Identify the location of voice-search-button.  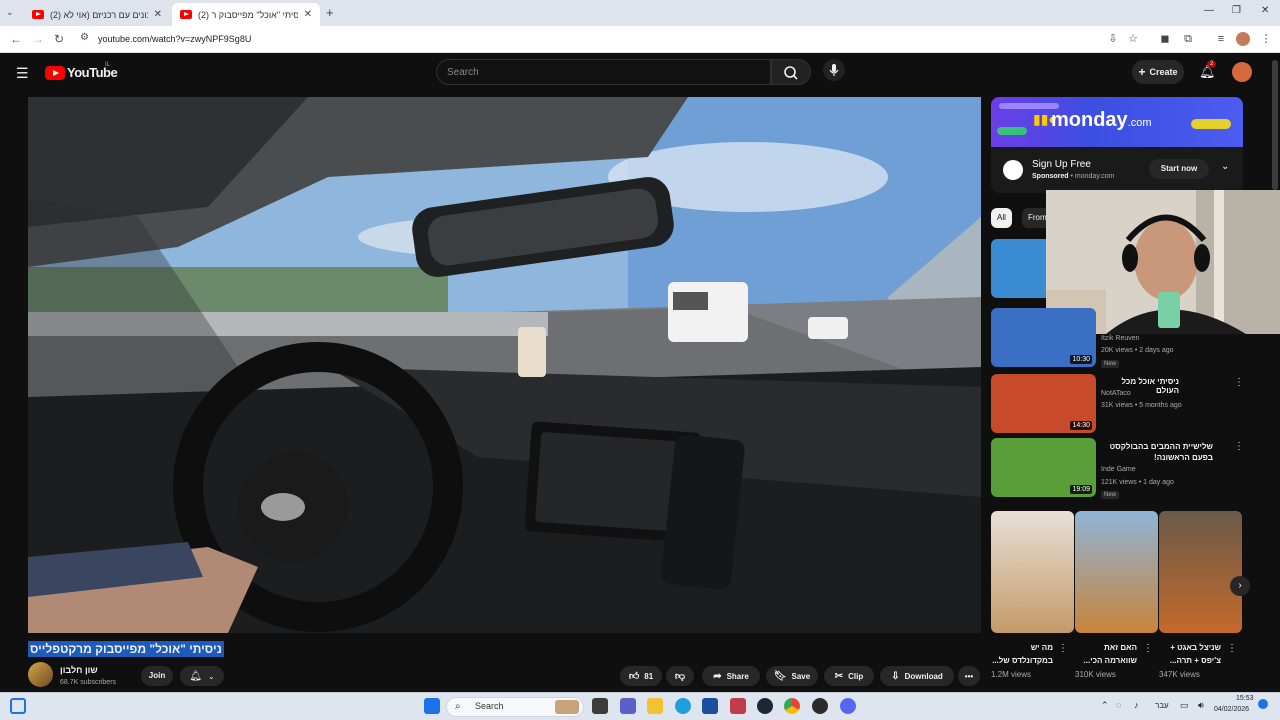
(834, 70).